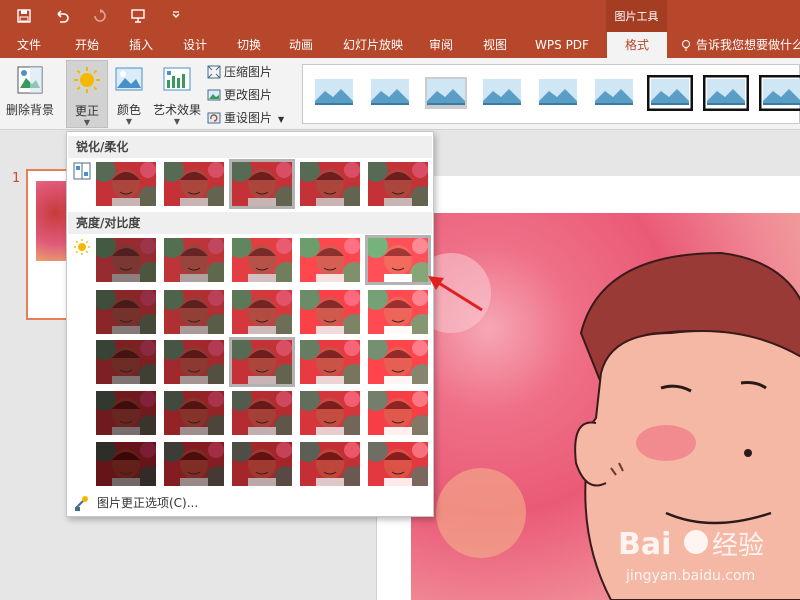 The image size is (800, 600). I want to click on save-button, so click(24, 16).